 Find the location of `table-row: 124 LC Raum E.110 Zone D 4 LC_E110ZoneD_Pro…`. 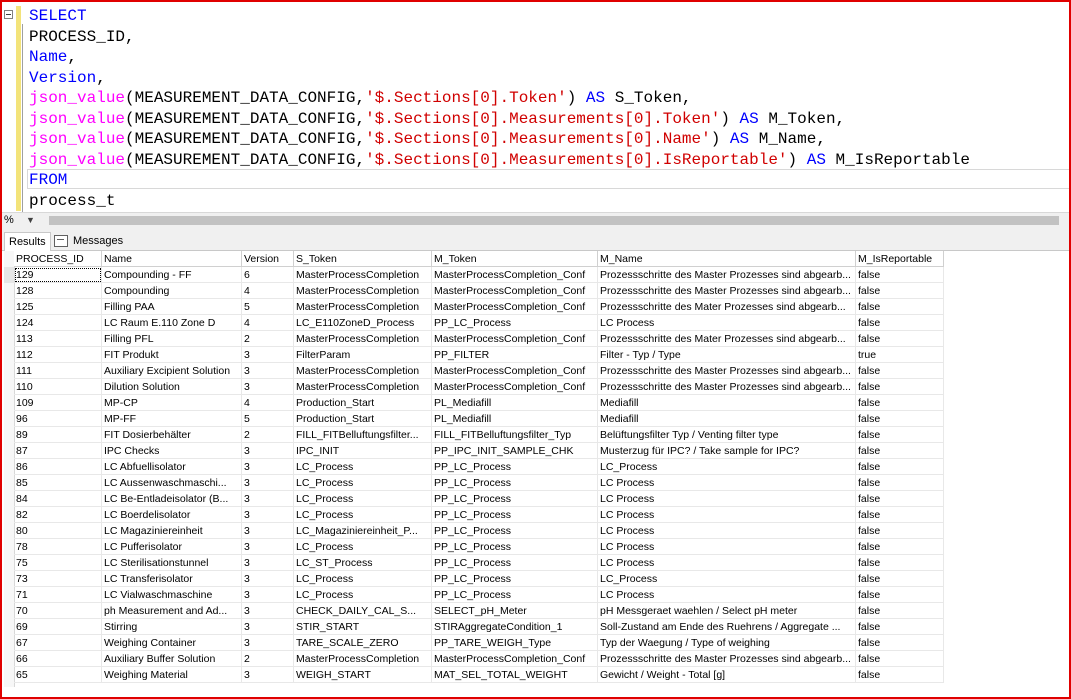

table-row: 124 LC Raum E.110 Zone D 4 LC_E110ZoneD_Pro… is located at coordinates (479, 323).